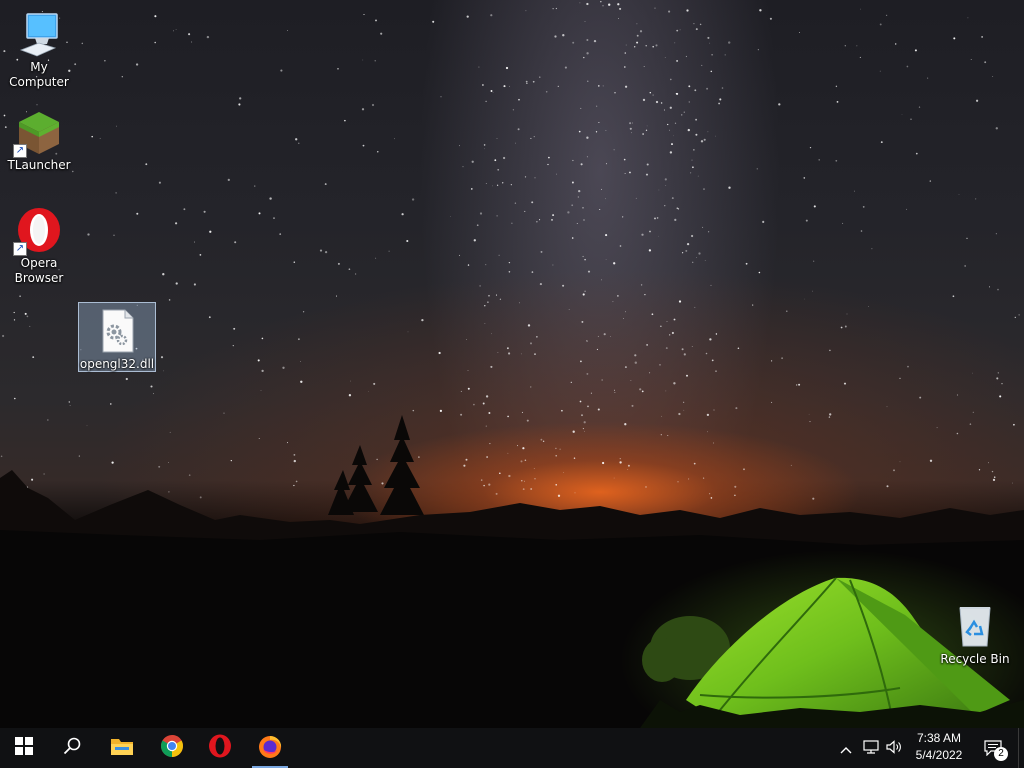  I want to click on windows-start-icon, so click(24, 748).